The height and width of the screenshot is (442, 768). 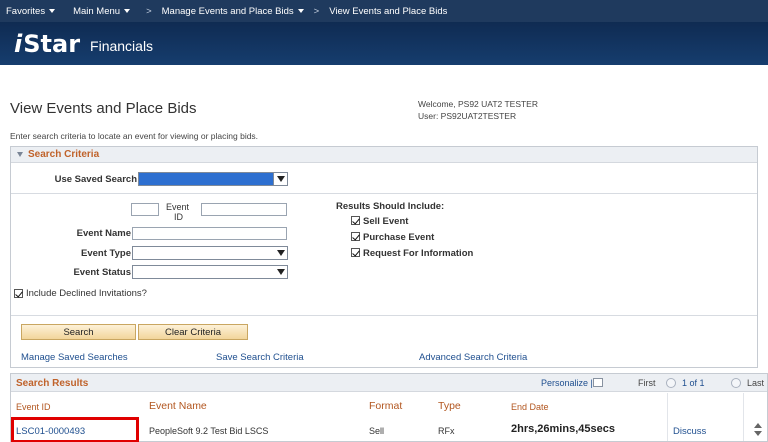 I want to click on event-type-select, so click(x=210, y=253).